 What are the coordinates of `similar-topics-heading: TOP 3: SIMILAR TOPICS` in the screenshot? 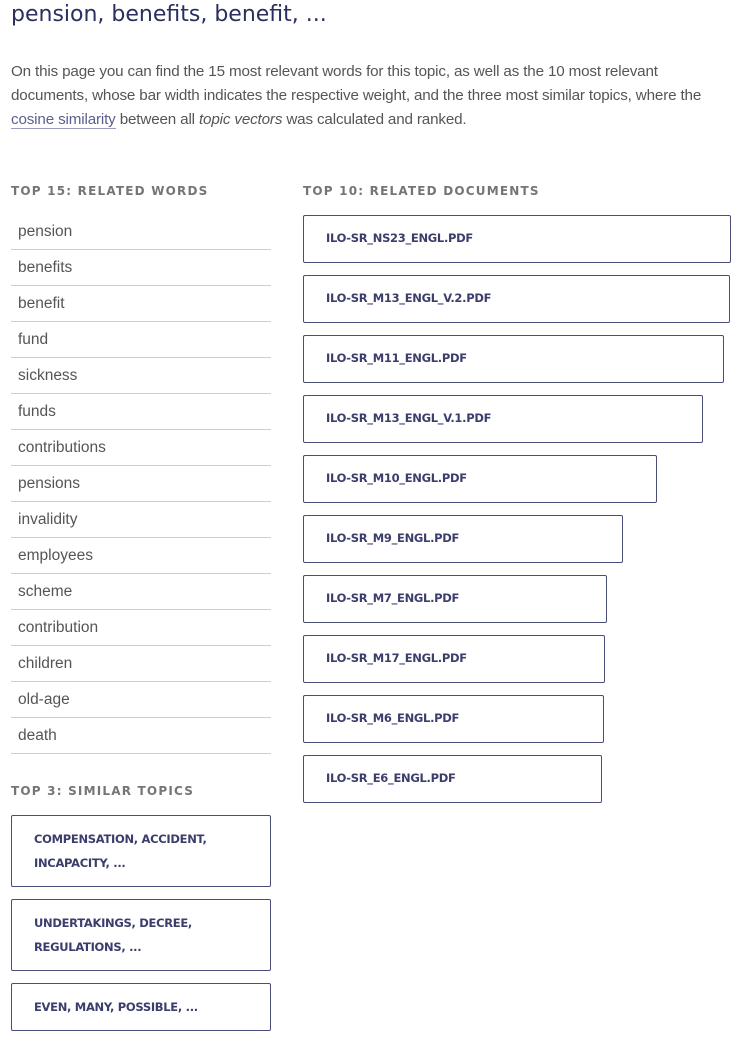 It's located at (103, 791).